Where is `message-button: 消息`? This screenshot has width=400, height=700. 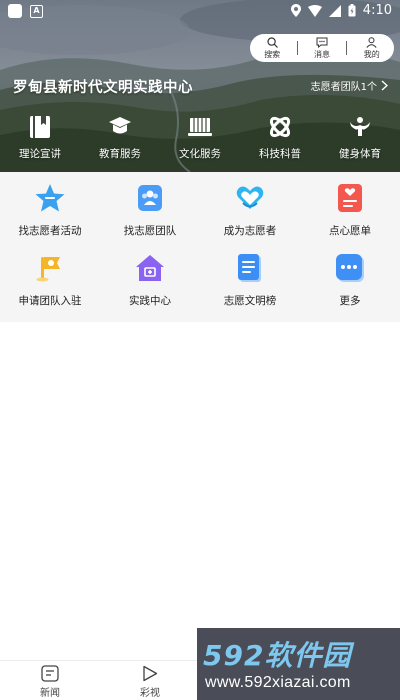 message-button: 消息 is located at coordinates (322, 48).